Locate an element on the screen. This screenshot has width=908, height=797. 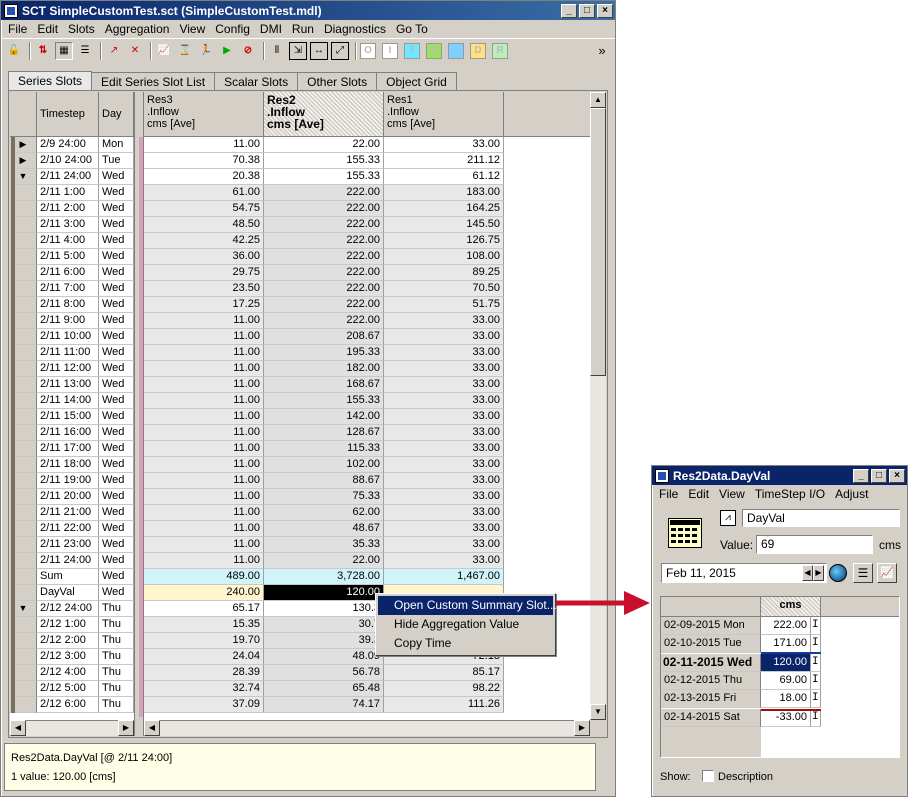
value-cell-res2: 115.33 is located at coordinates (324, 449).